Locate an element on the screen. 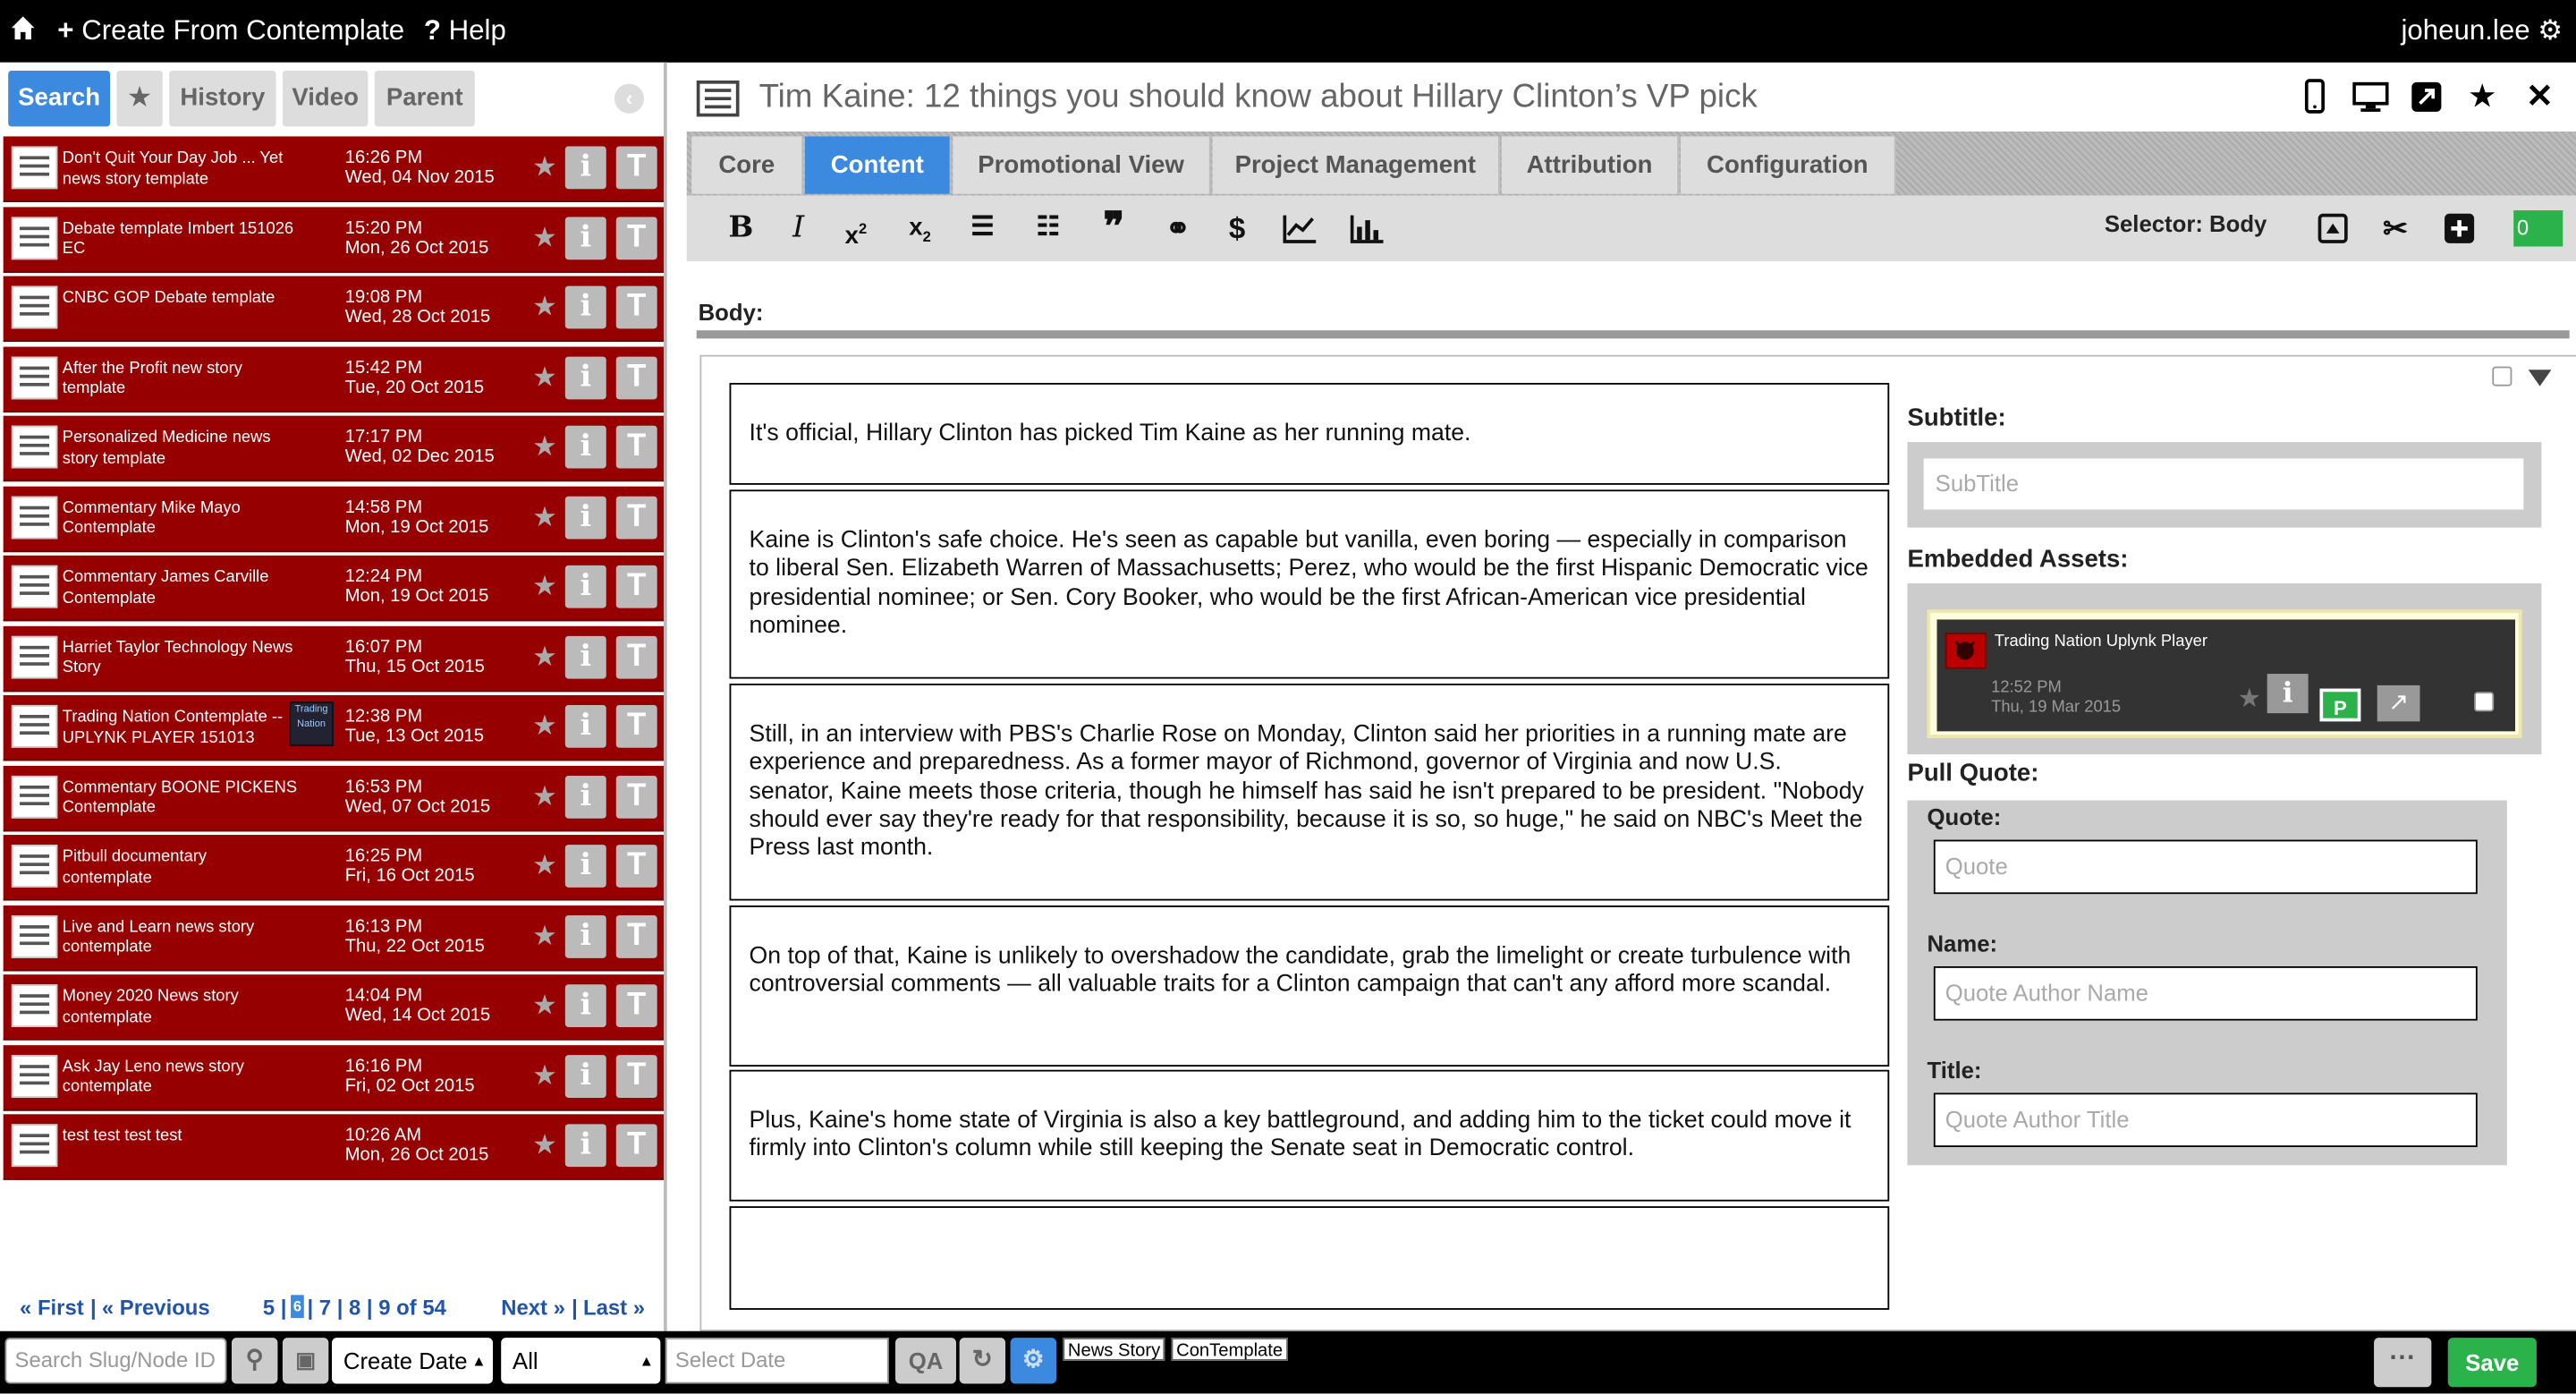 The width and height of the screenshot is (2576, 1394). line-chart-icon is located at coordinates (1299, 228).